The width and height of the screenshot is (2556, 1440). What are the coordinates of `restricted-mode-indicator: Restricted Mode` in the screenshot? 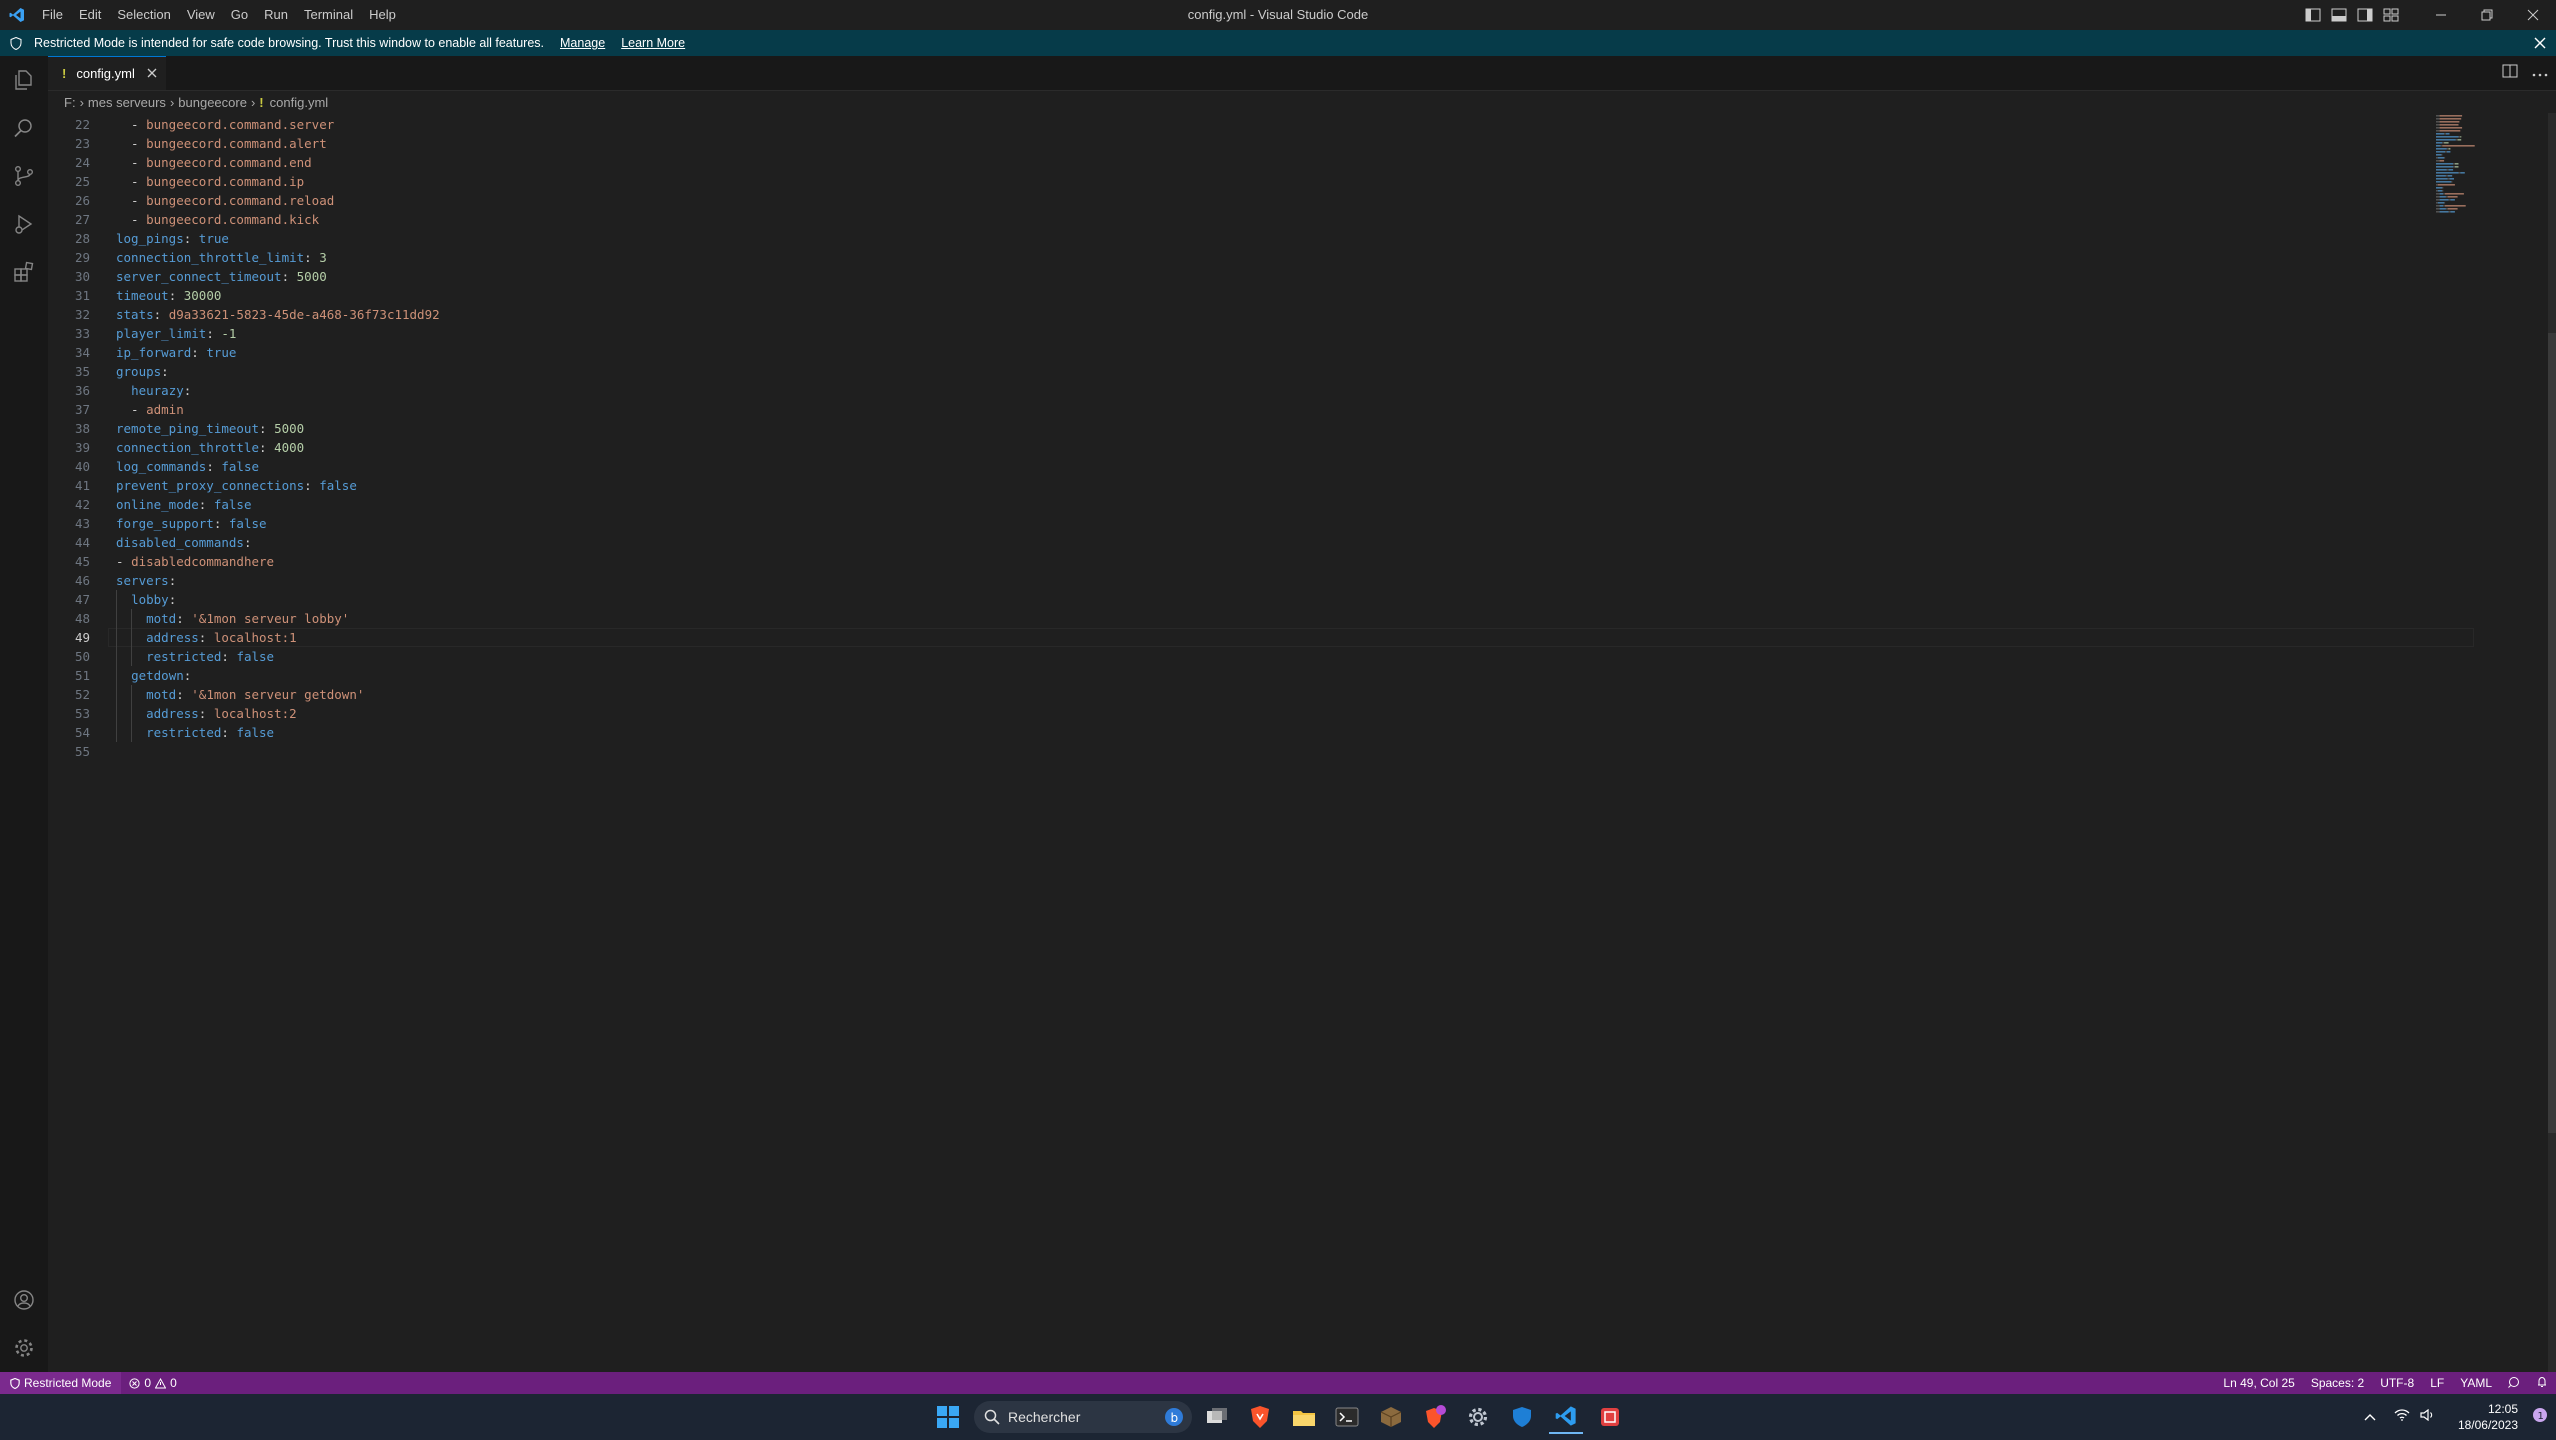 It's located at (61, 1383).